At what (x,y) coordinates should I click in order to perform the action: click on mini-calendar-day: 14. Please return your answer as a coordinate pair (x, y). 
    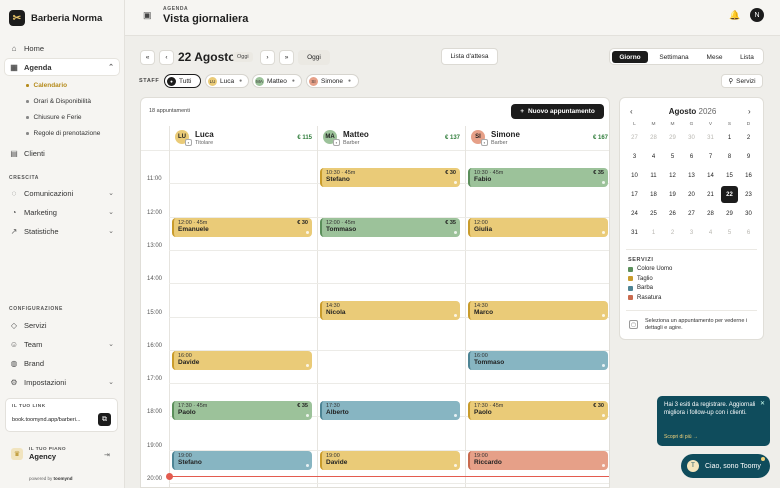
    Looking at the image, I should click on (710, 175).